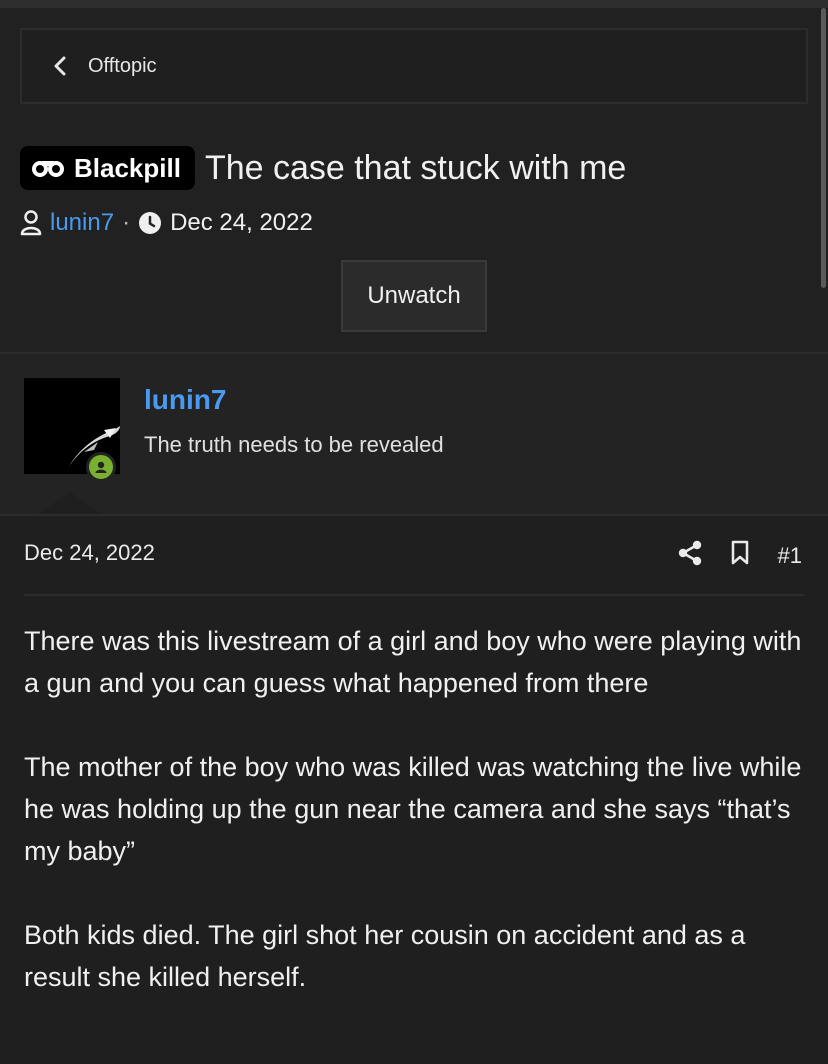 This screenshot has width=828, height=1064. Describe the element at coordinates (166, 223) in the screenshot. I see `thread-meta: lunin7 · Dec 24, 2022` at that location.